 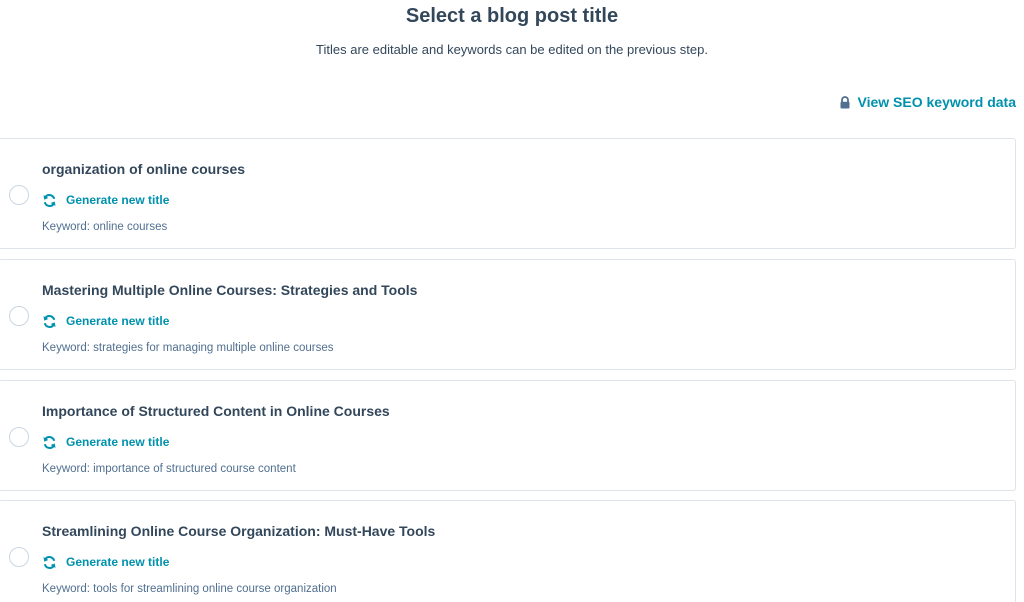 I want to click on lock-icon, so click(x=845, y=102).